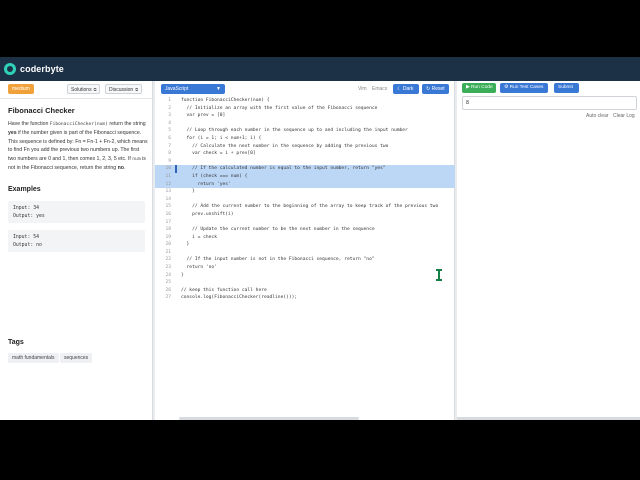 The image size is (640, 480). I want to click on line-number: 8, so click(169, 154).